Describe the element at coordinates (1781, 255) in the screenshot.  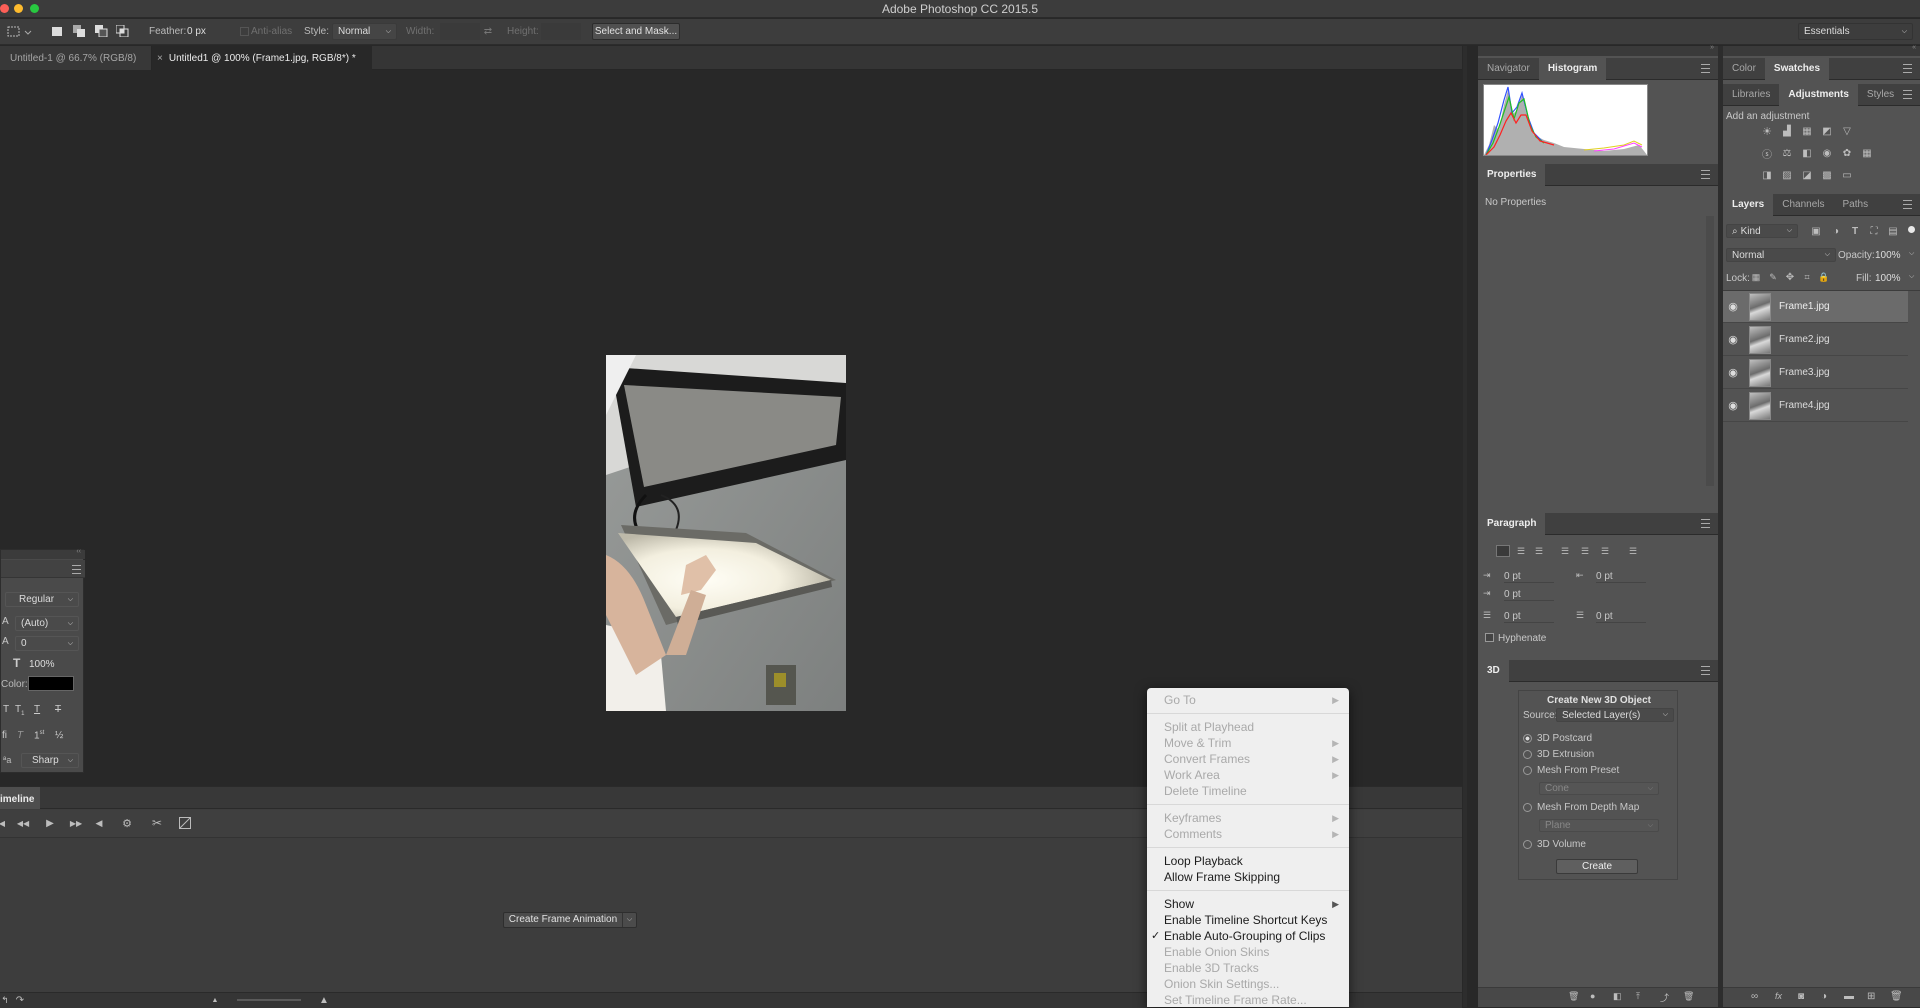
I see `blend-mode-dropdown: Normal ⌵` at that location.